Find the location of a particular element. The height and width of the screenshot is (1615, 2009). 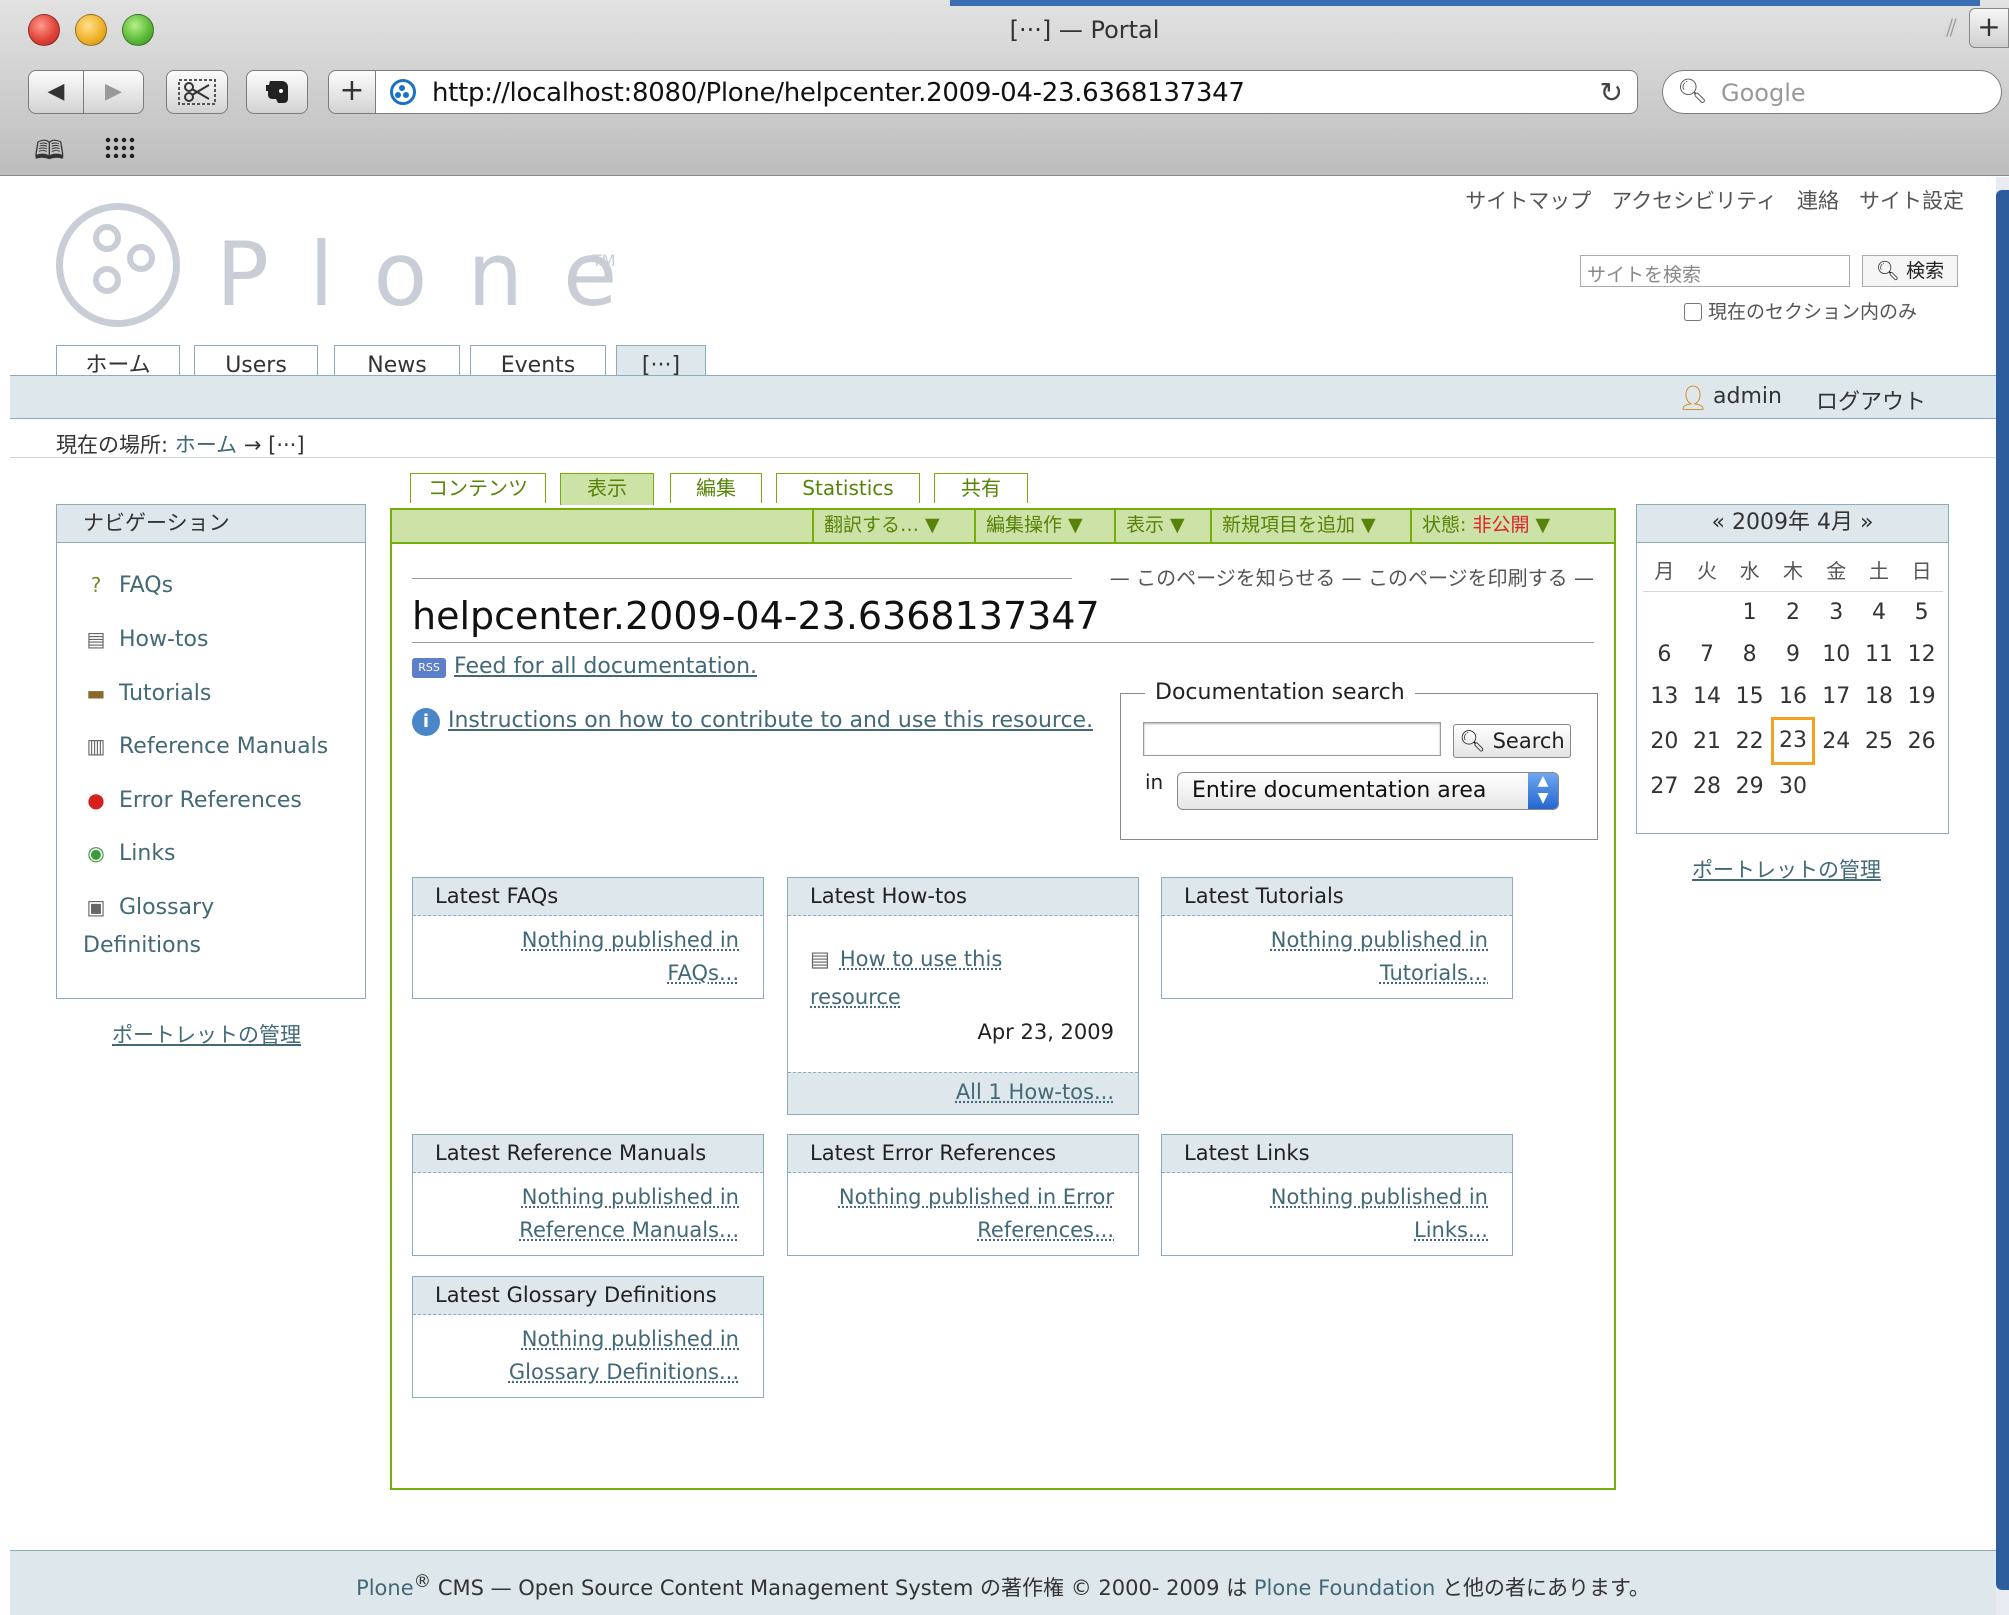

manage-portlets-right-link: ポートレットの管理 is located at coordinates (1786, 869).